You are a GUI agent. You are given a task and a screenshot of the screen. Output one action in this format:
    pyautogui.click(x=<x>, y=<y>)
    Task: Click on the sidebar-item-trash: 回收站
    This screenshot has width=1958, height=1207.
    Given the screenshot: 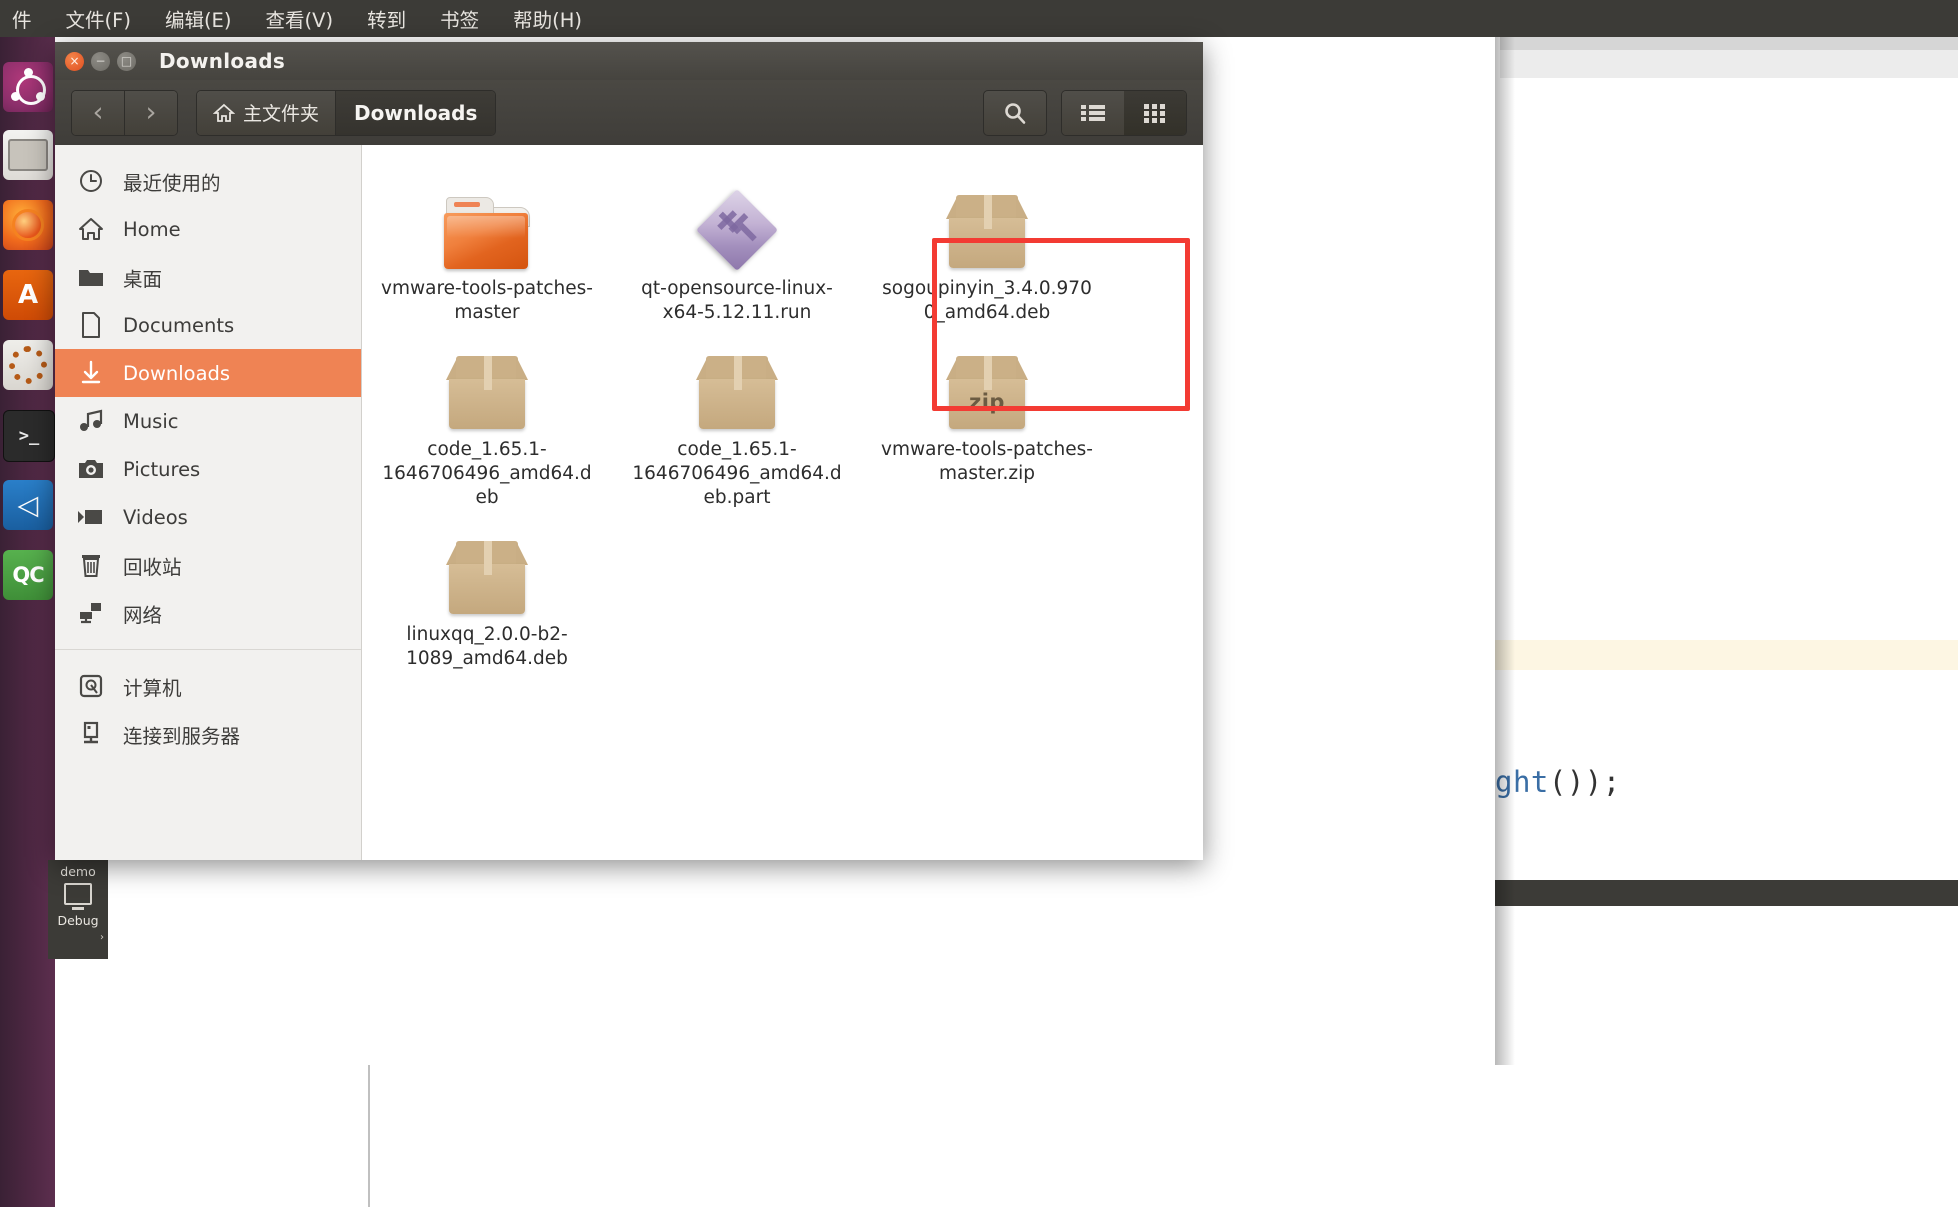 What is the action you would take?
    pyautogui.click(x=208, y=565)
    